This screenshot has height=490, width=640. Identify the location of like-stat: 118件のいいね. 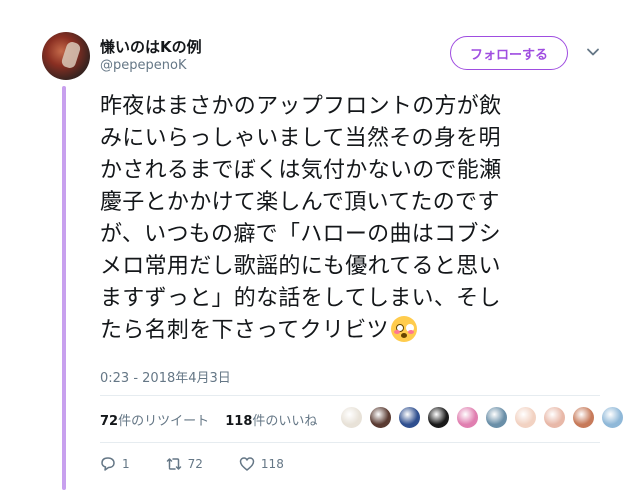
(271, 421).